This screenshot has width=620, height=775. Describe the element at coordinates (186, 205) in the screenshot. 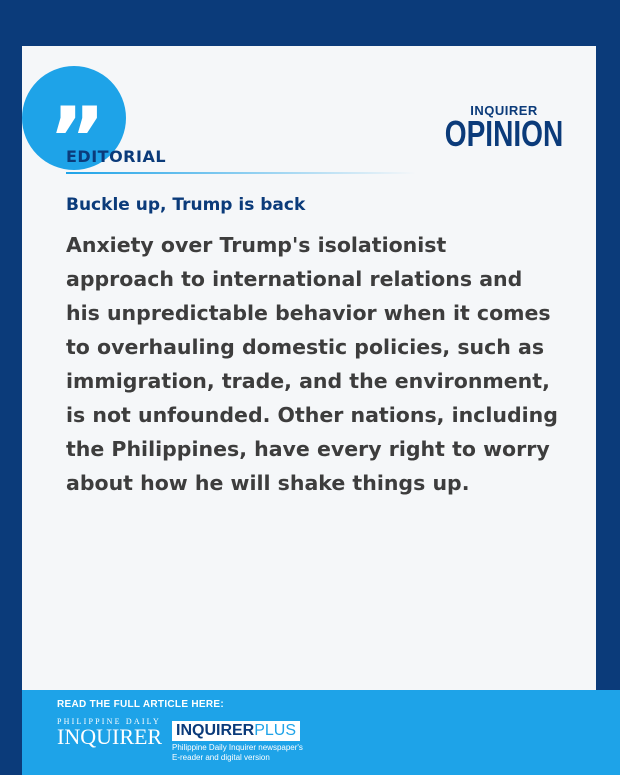

I see `headline: Buckle up, Trump is back` at that location.